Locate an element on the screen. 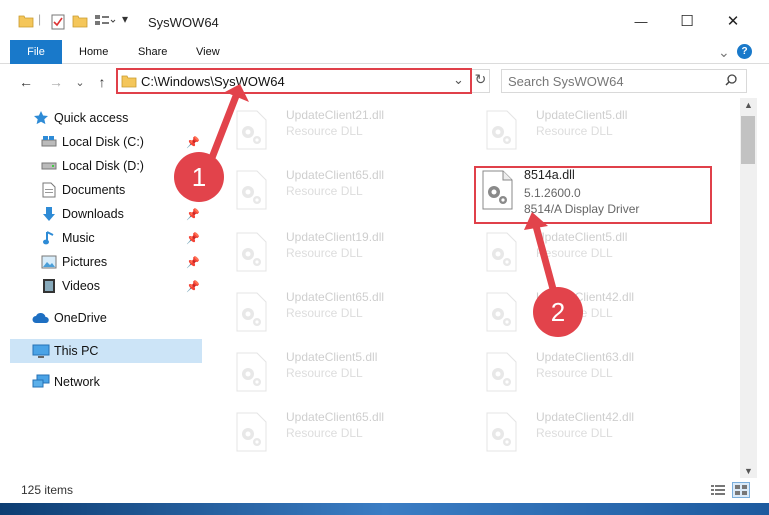 This screenshot has height=515, width=769. arrow-two-head is located at coordinates (536, 221).